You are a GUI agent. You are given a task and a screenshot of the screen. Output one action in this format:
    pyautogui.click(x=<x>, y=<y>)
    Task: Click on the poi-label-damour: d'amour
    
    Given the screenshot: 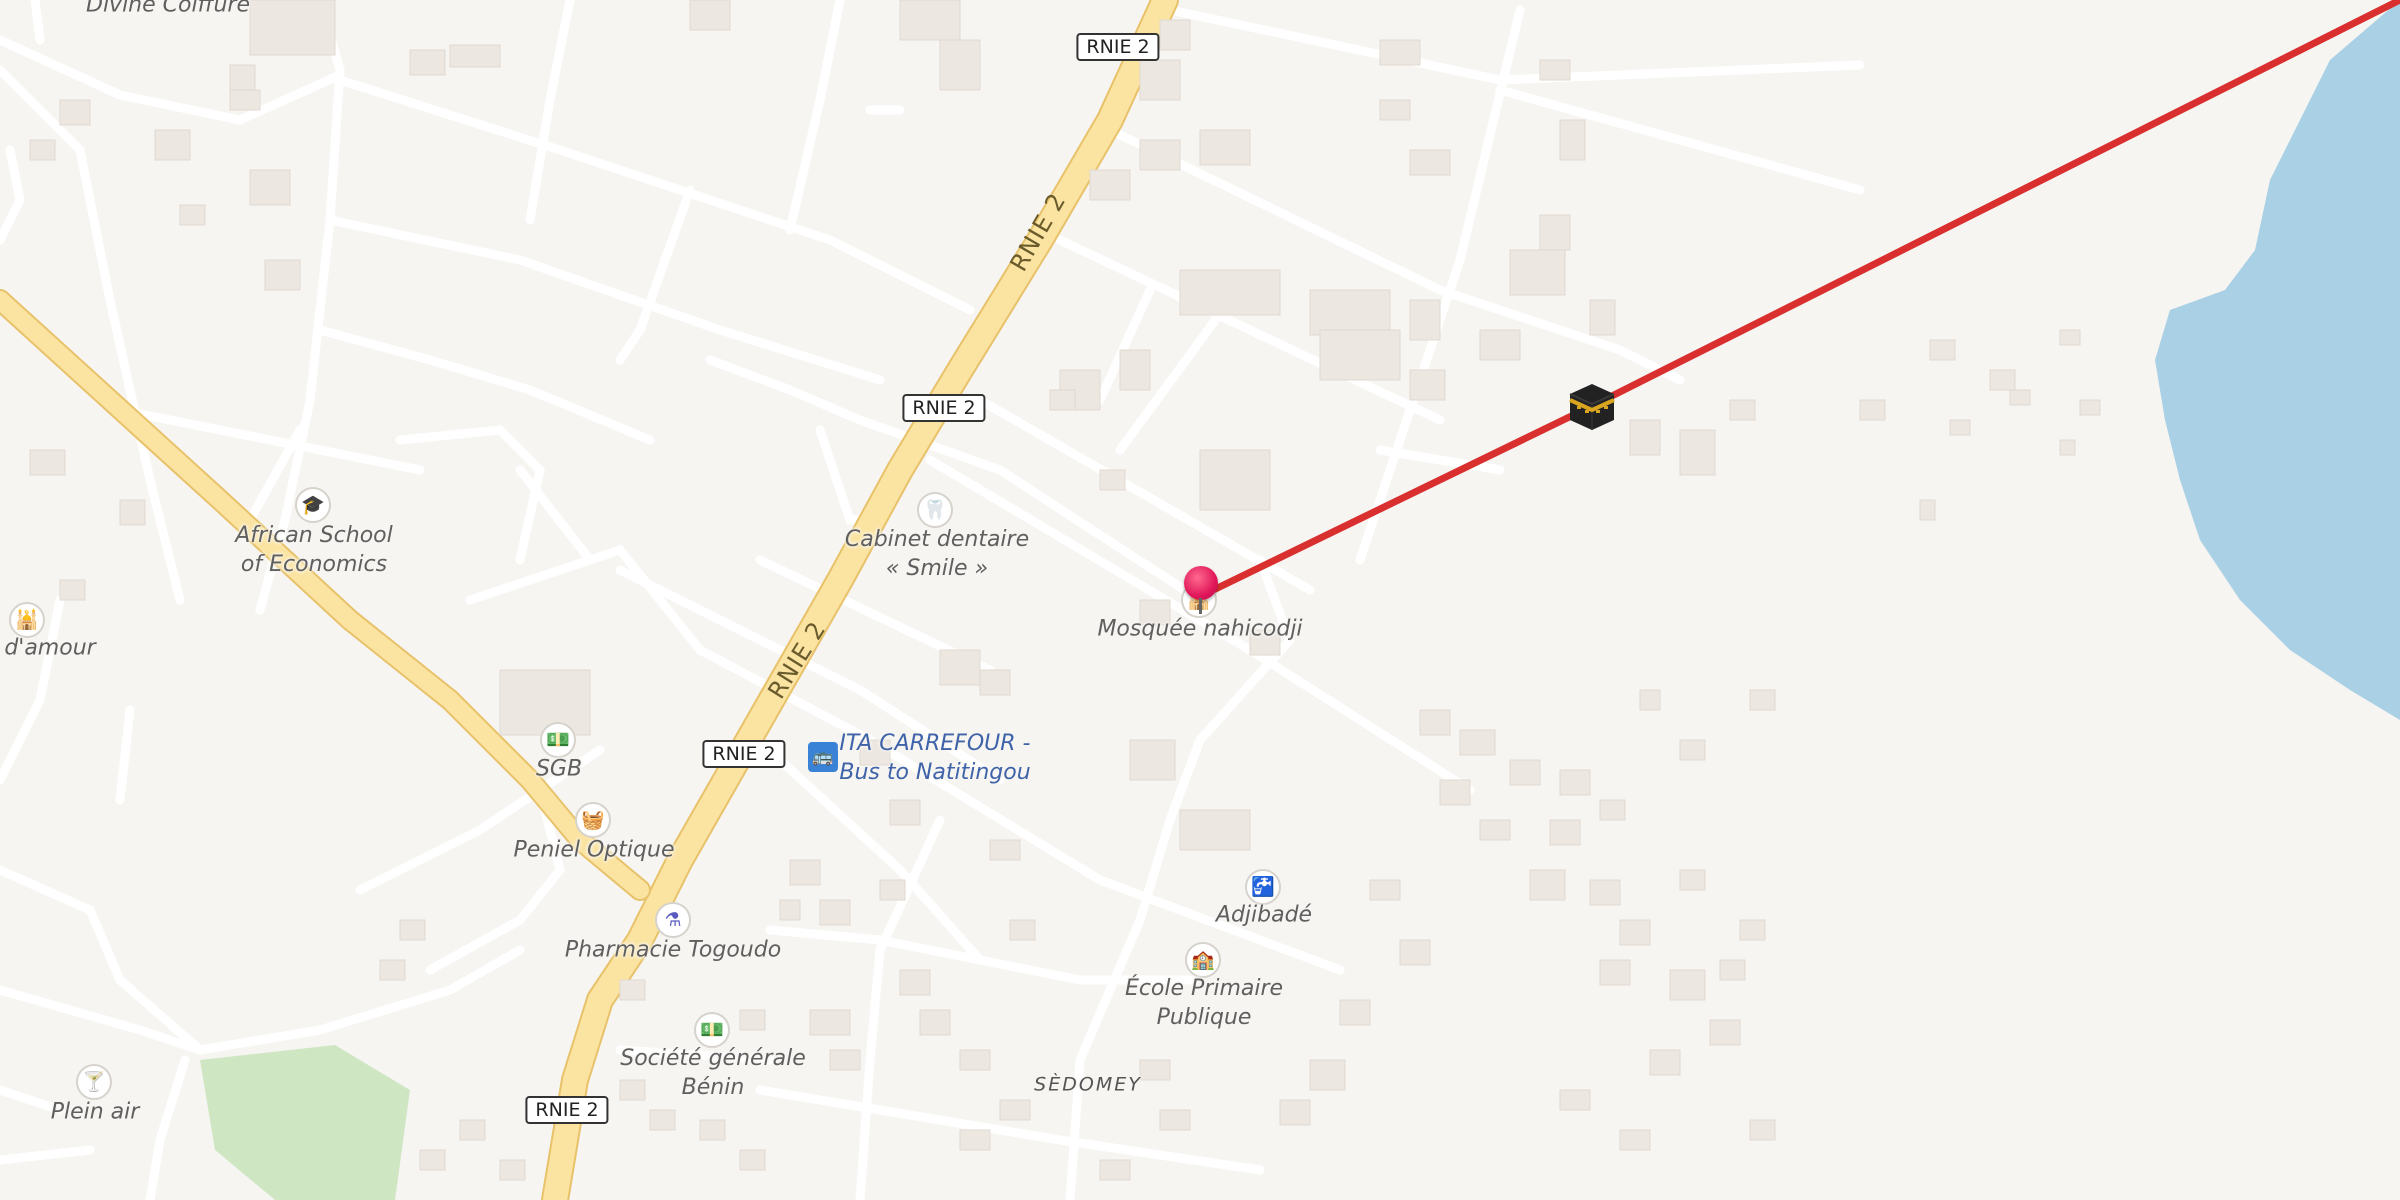 What is the action you would take?
    pyautogui.click(x=49, y=648)
    